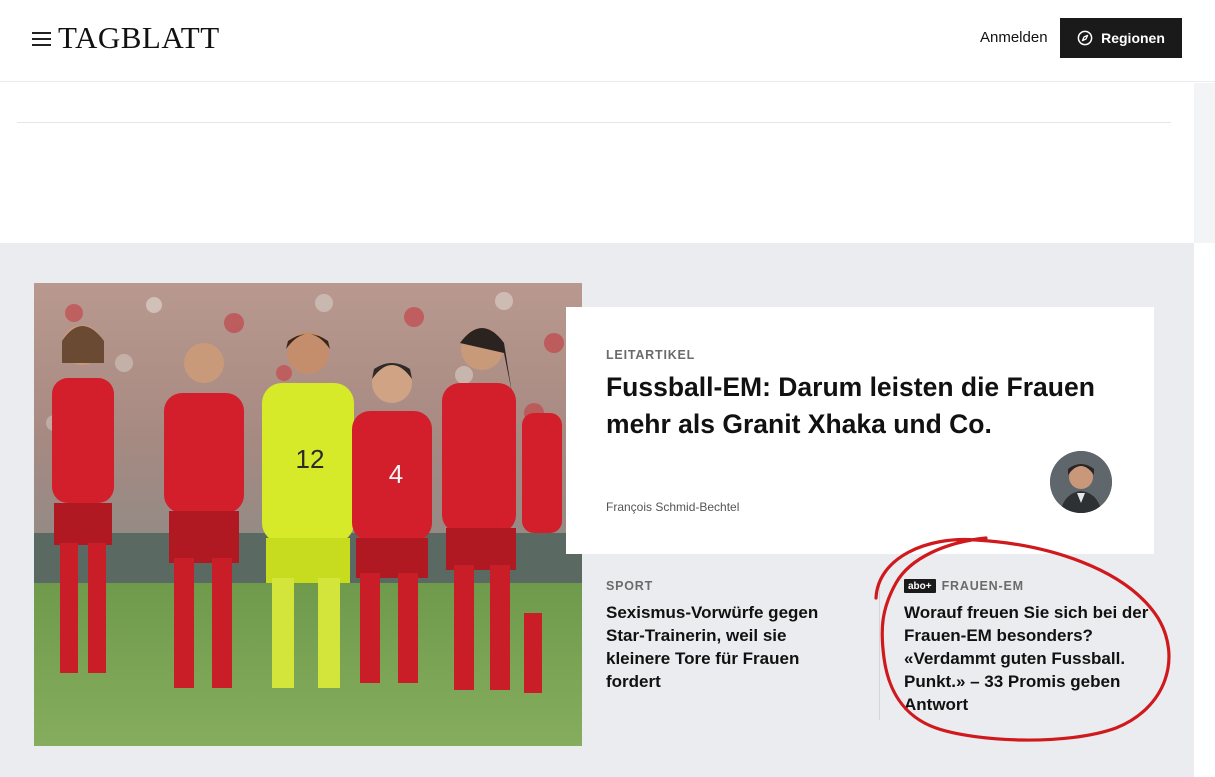 The image size is (1215, 777). What do you see at coordinates (1081, 482) in the screenshot?
I see `author-avatar` at bounding box center [1081, 482].